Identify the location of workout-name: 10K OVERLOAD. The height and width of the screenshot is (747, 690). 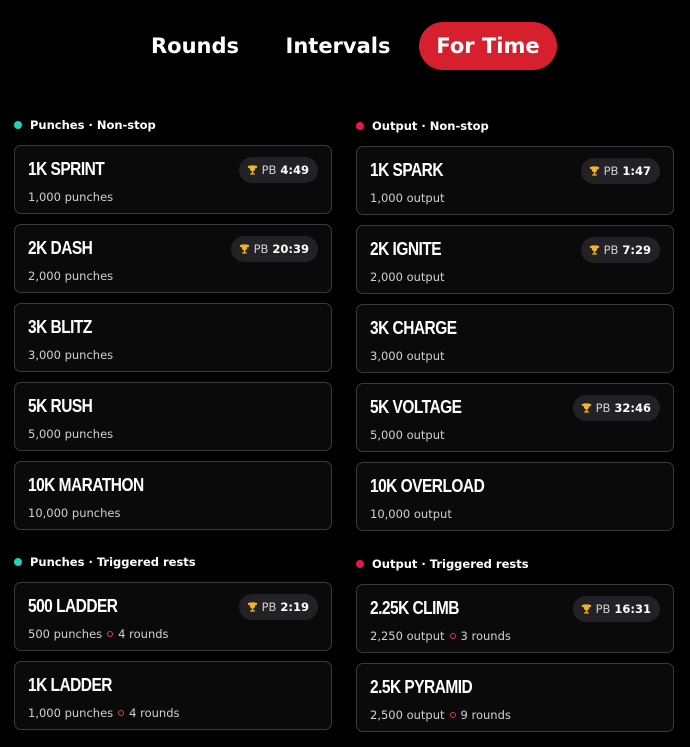
(427, 486).